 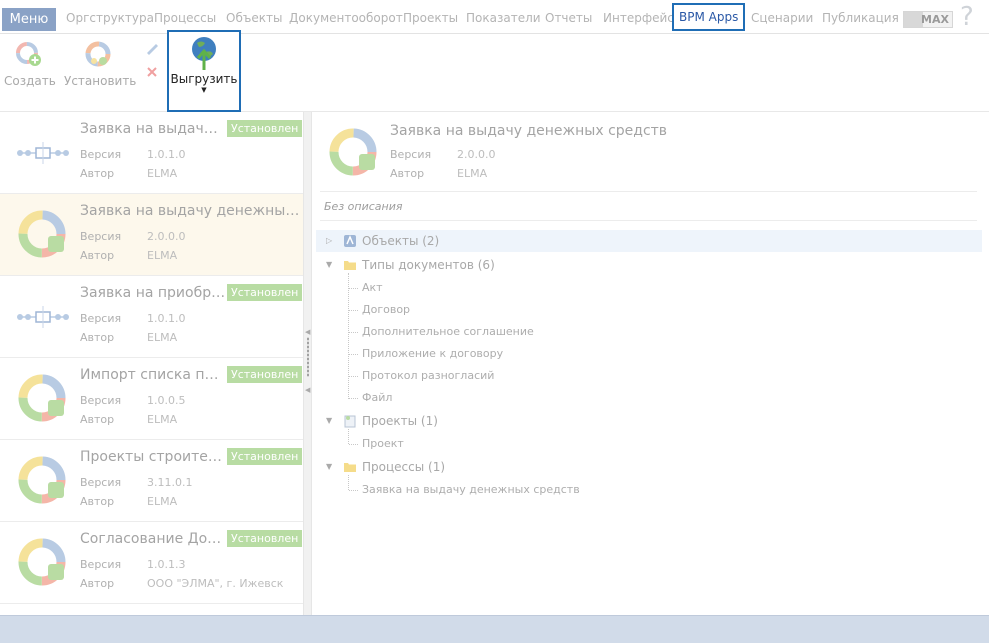 I want to click on max-mode-toggle: MAX, so click(x=928, y=19).